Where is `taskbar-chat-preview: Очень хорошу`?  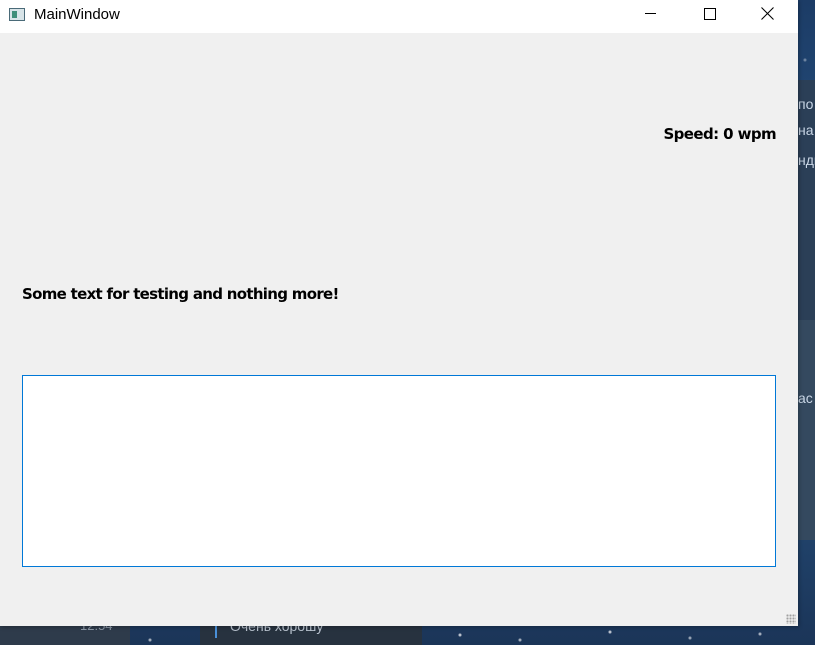
taskbar-chat-preview: Очень хорошу is located at coordinates (311, 631).